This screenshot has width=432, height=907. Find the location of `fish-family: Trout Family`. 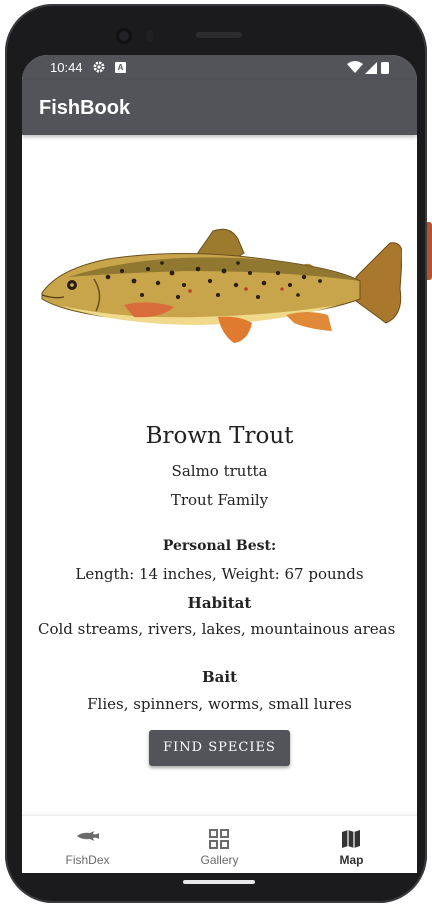

fish-family: Trout Family is located at coordinates (219, 500).